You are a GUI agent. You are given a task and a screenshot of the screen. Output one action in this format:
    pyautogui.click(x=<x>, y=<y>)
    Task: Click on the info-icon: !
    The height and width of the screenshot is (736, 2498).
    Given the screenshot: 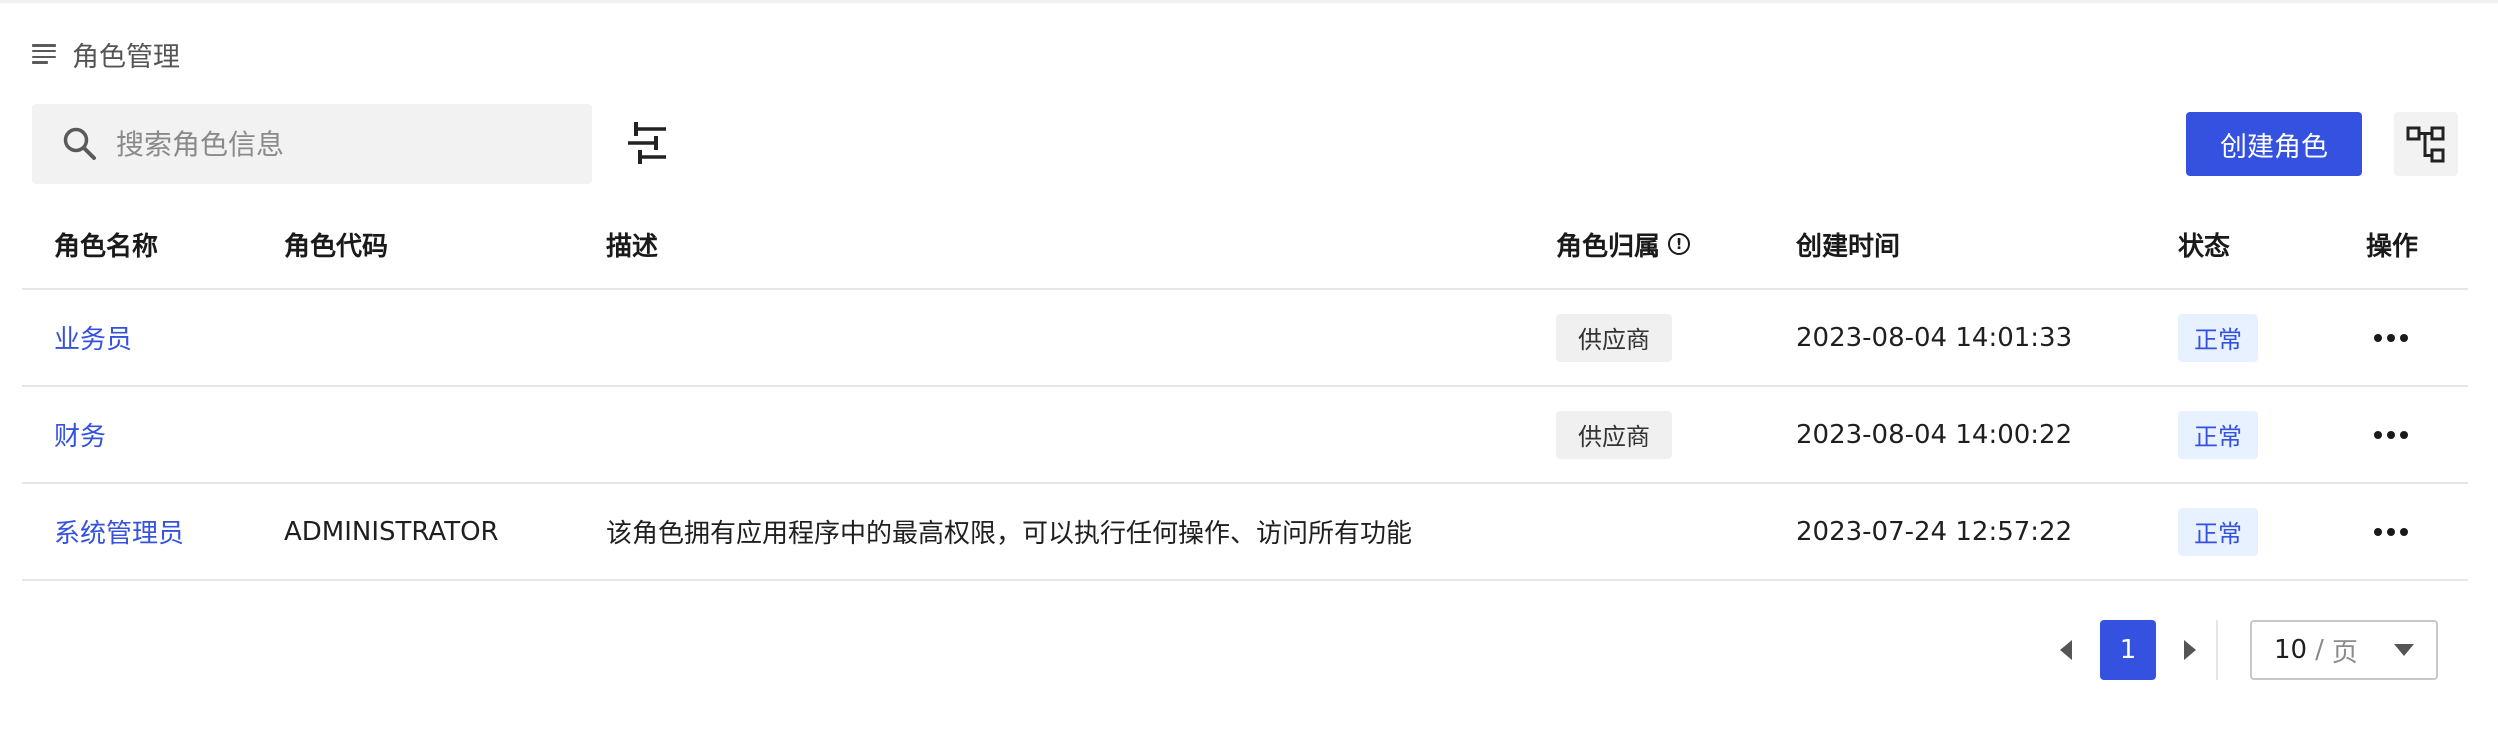 What is the action you would take?
    pyautogui.click(x=1679, y=244)
    